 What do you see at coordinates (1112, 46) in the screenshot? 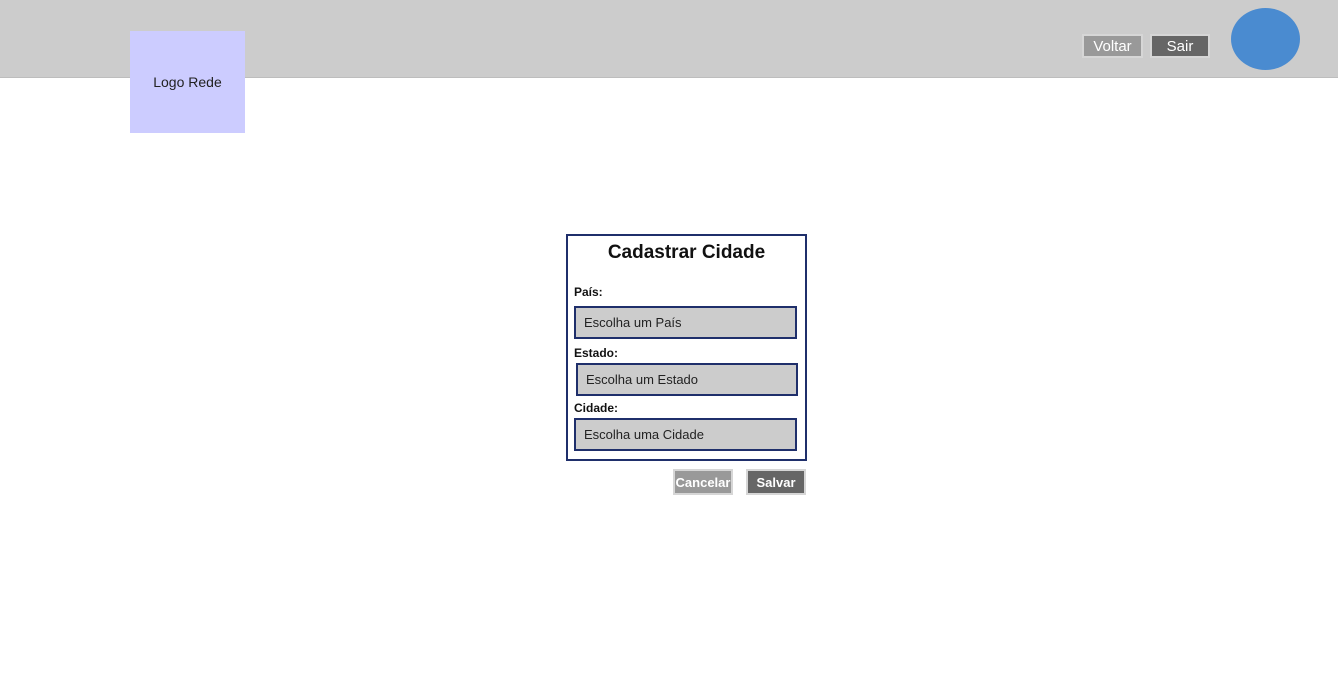
I see `back-button: Voltar` at bounding box center [1112, 46].